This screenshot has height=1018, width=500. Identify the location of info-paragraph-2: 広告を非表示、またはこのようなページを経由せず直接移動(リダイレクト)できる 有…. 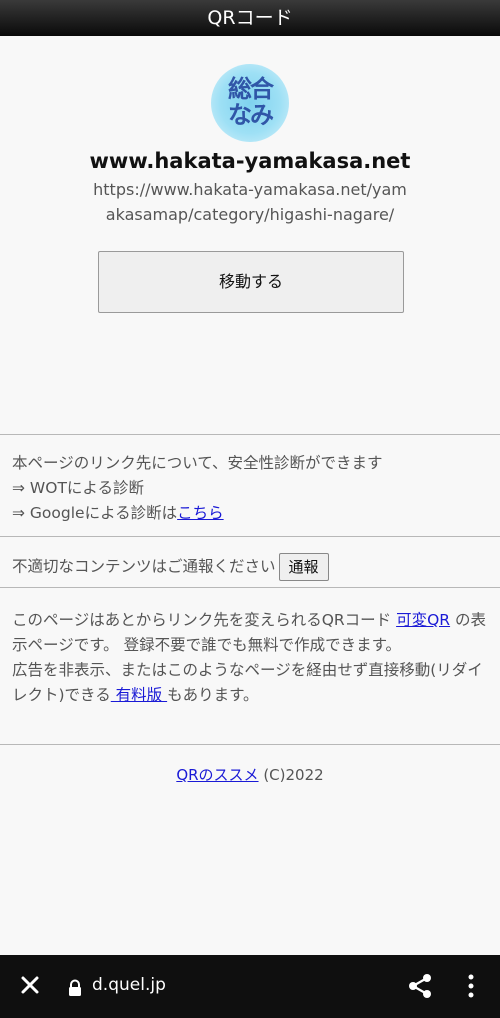
(250, 683).